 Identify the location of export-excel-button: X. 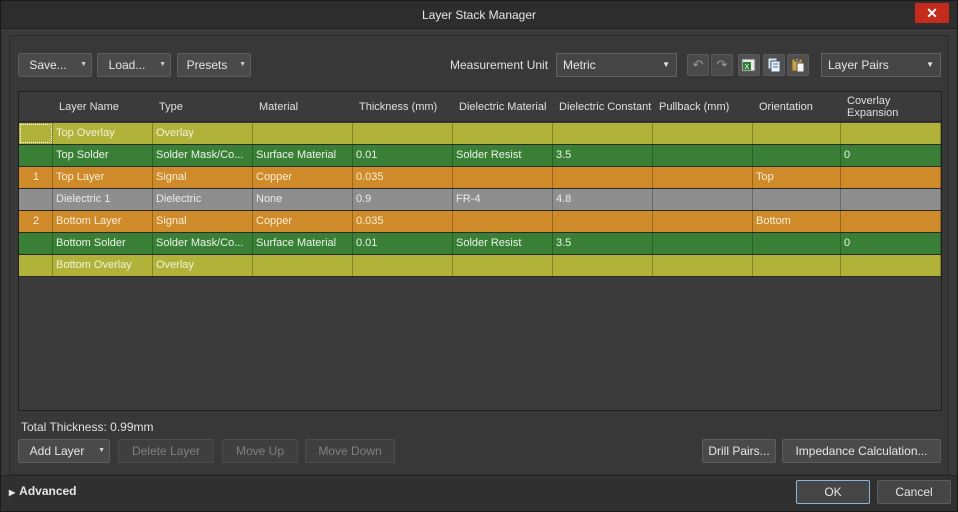
(749, 65).